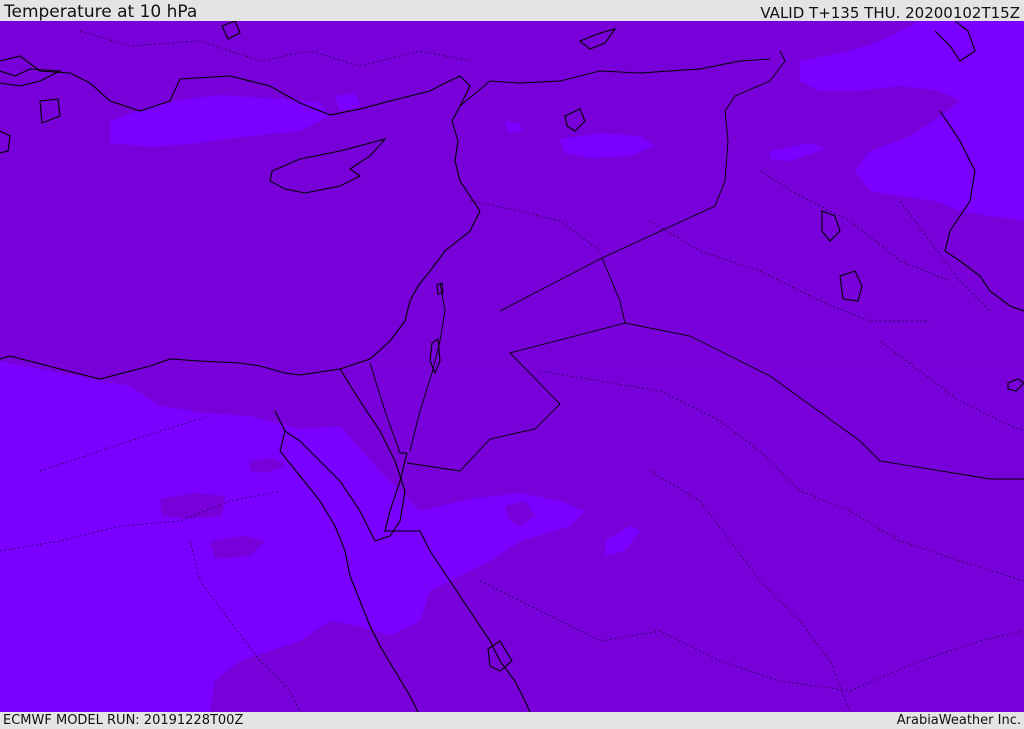  What do you see at coordinates (123, 720) in the screenshot?
I see `model-run-label: ECMWF MODEL RUN: 20191228T00Z` at bounding box center [123, 720].